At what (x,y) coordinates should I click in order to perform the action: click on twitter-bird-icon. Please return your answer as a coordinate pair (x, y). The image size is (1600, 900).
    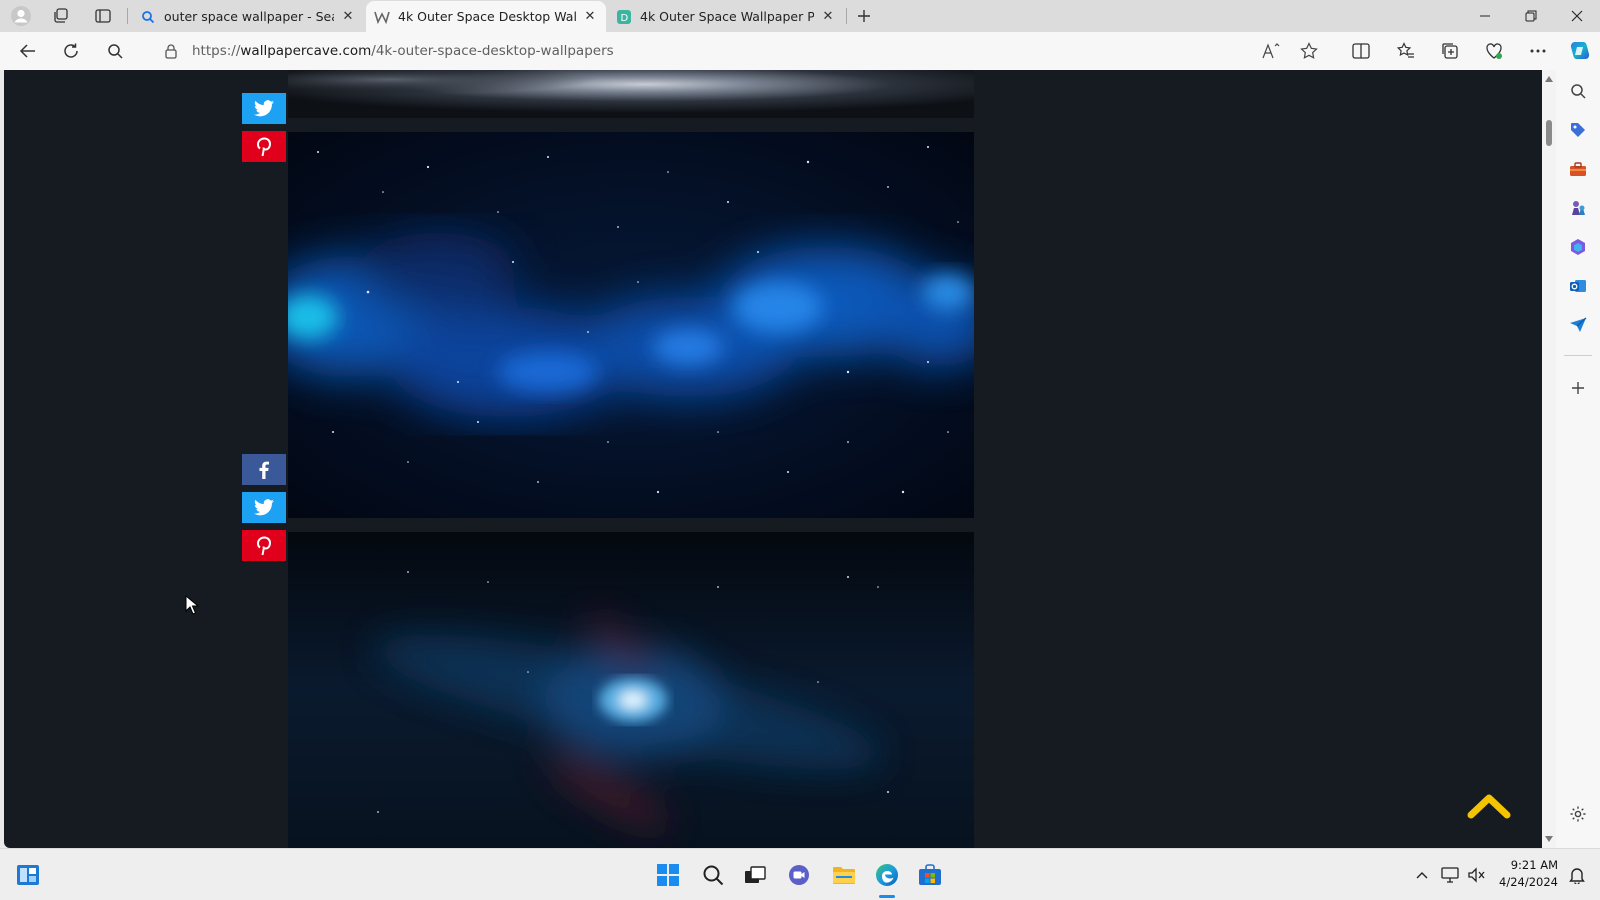
    Looking at the image, I should click on (264, 507).